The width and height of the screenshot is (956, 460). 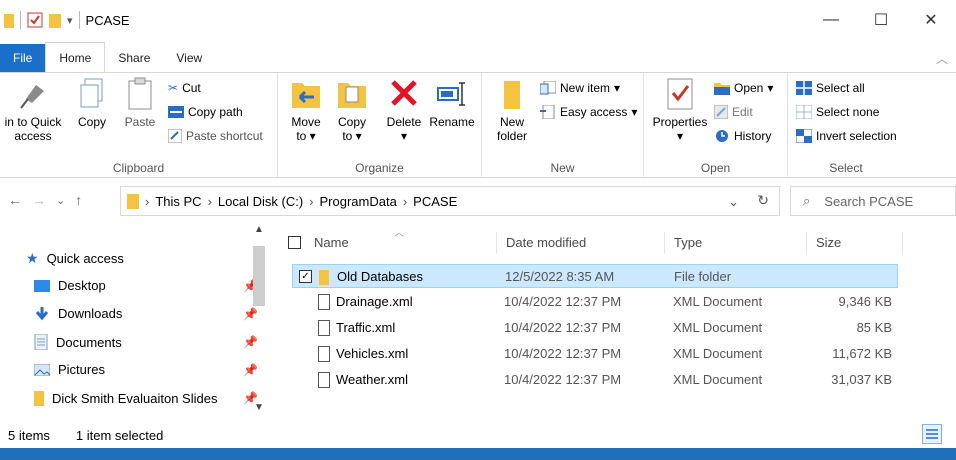 What do you see at coordinates (680, 110) in the screenshot?
I see `properties-button: Properties ▾` at bounding box center [680, 110].